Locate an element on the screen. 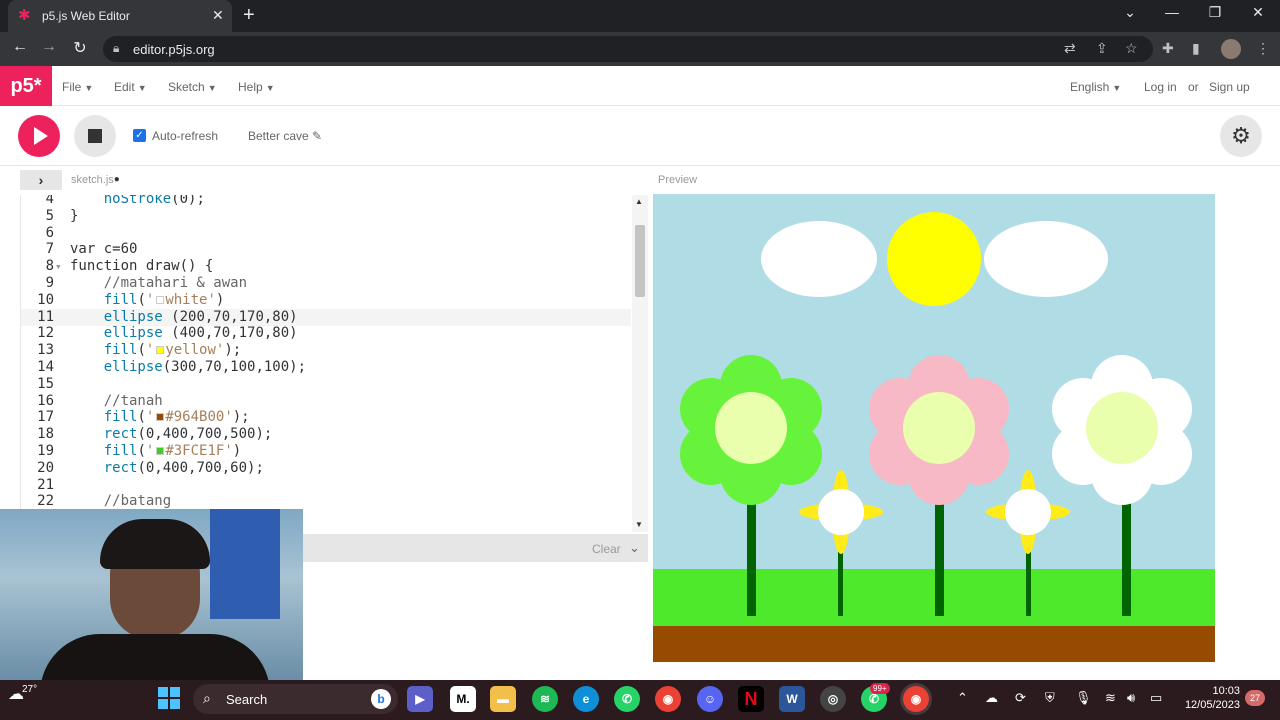 Image resolution: width=1280 pixels, height=720 pixels. netflix-icon: N is located at coordinates (751, 699).